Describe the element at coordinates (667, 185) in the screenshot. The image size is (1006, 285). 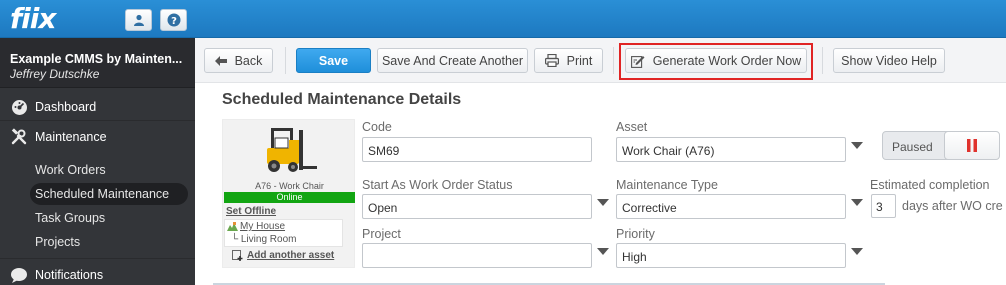
I see `maintenance-type-label: Maintenance Type` at that location.